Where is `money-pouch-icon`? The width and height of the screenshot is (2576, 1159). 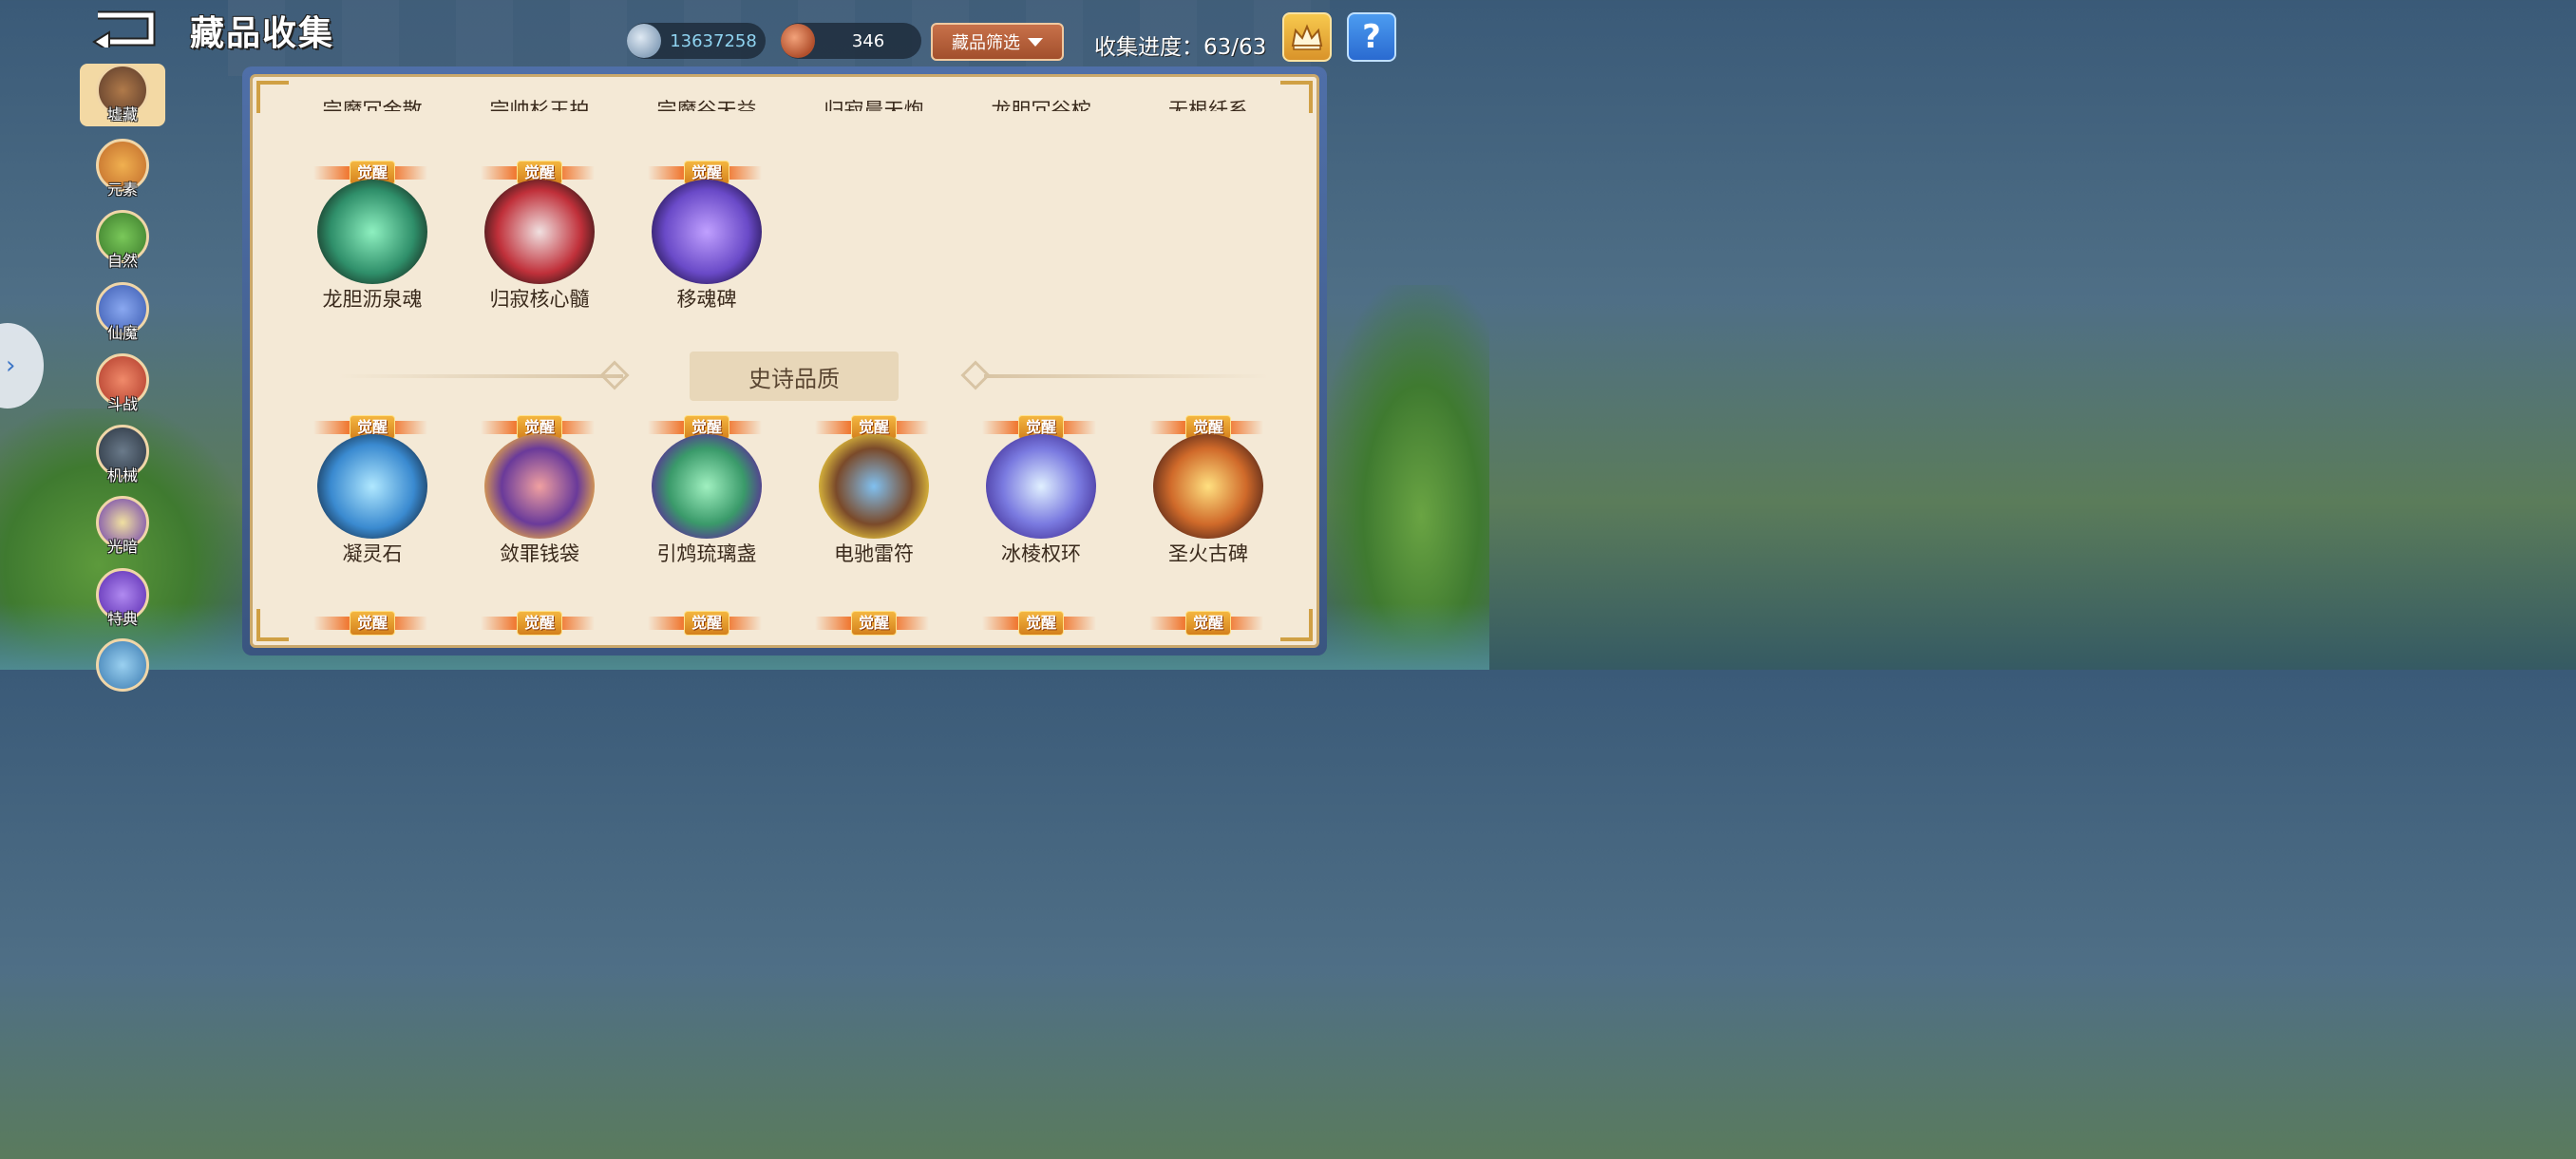
money-pouch-icon is located at coordinates (539, 486).